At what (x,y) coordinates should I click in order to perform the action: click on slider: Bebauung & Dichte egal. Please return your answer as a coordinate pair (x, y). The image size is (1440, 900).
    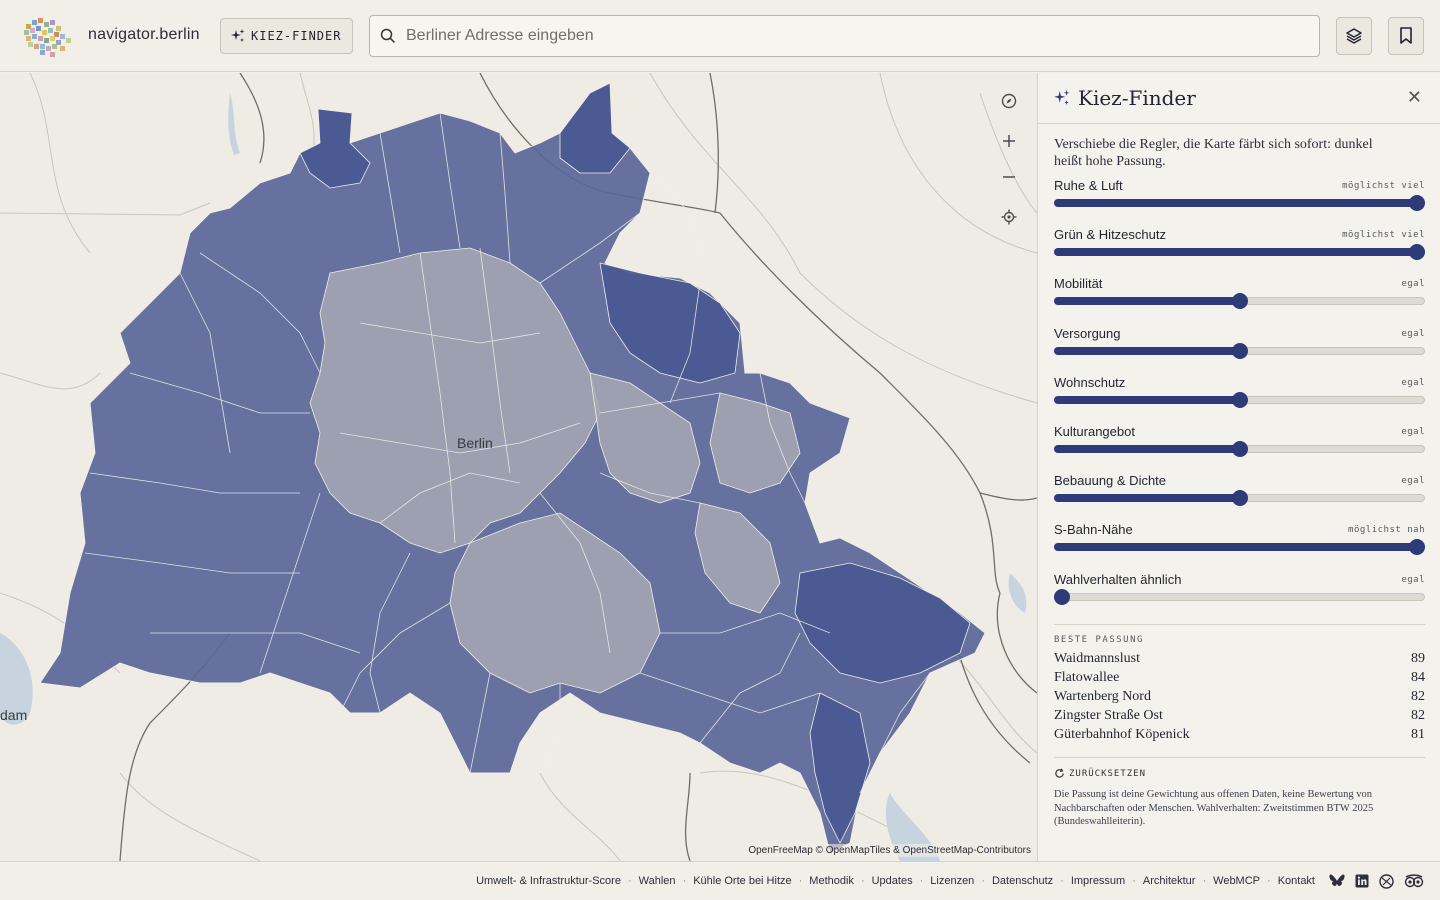
    Looking at the image, I should click on (1239, 496).